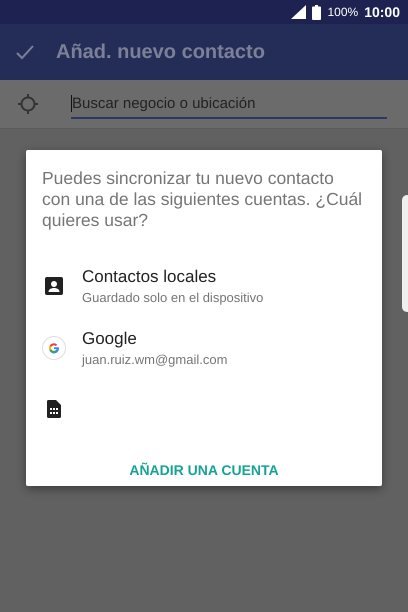  What do you see at coordinates (298, 12) in the screenshot?
I see `signal-icon` at bounding box center [298, 12].